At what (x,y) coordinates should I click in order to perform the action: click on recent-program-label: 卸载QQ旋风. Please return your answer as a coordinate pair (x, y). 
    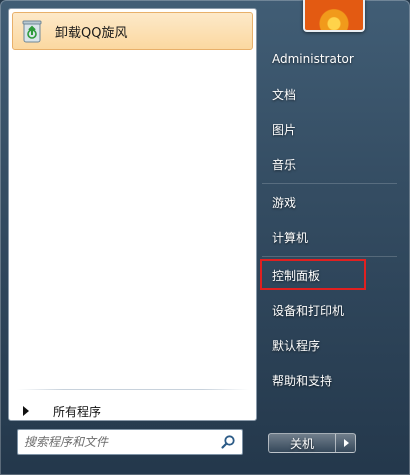
    Looking at the image, I should click on (91, 33).